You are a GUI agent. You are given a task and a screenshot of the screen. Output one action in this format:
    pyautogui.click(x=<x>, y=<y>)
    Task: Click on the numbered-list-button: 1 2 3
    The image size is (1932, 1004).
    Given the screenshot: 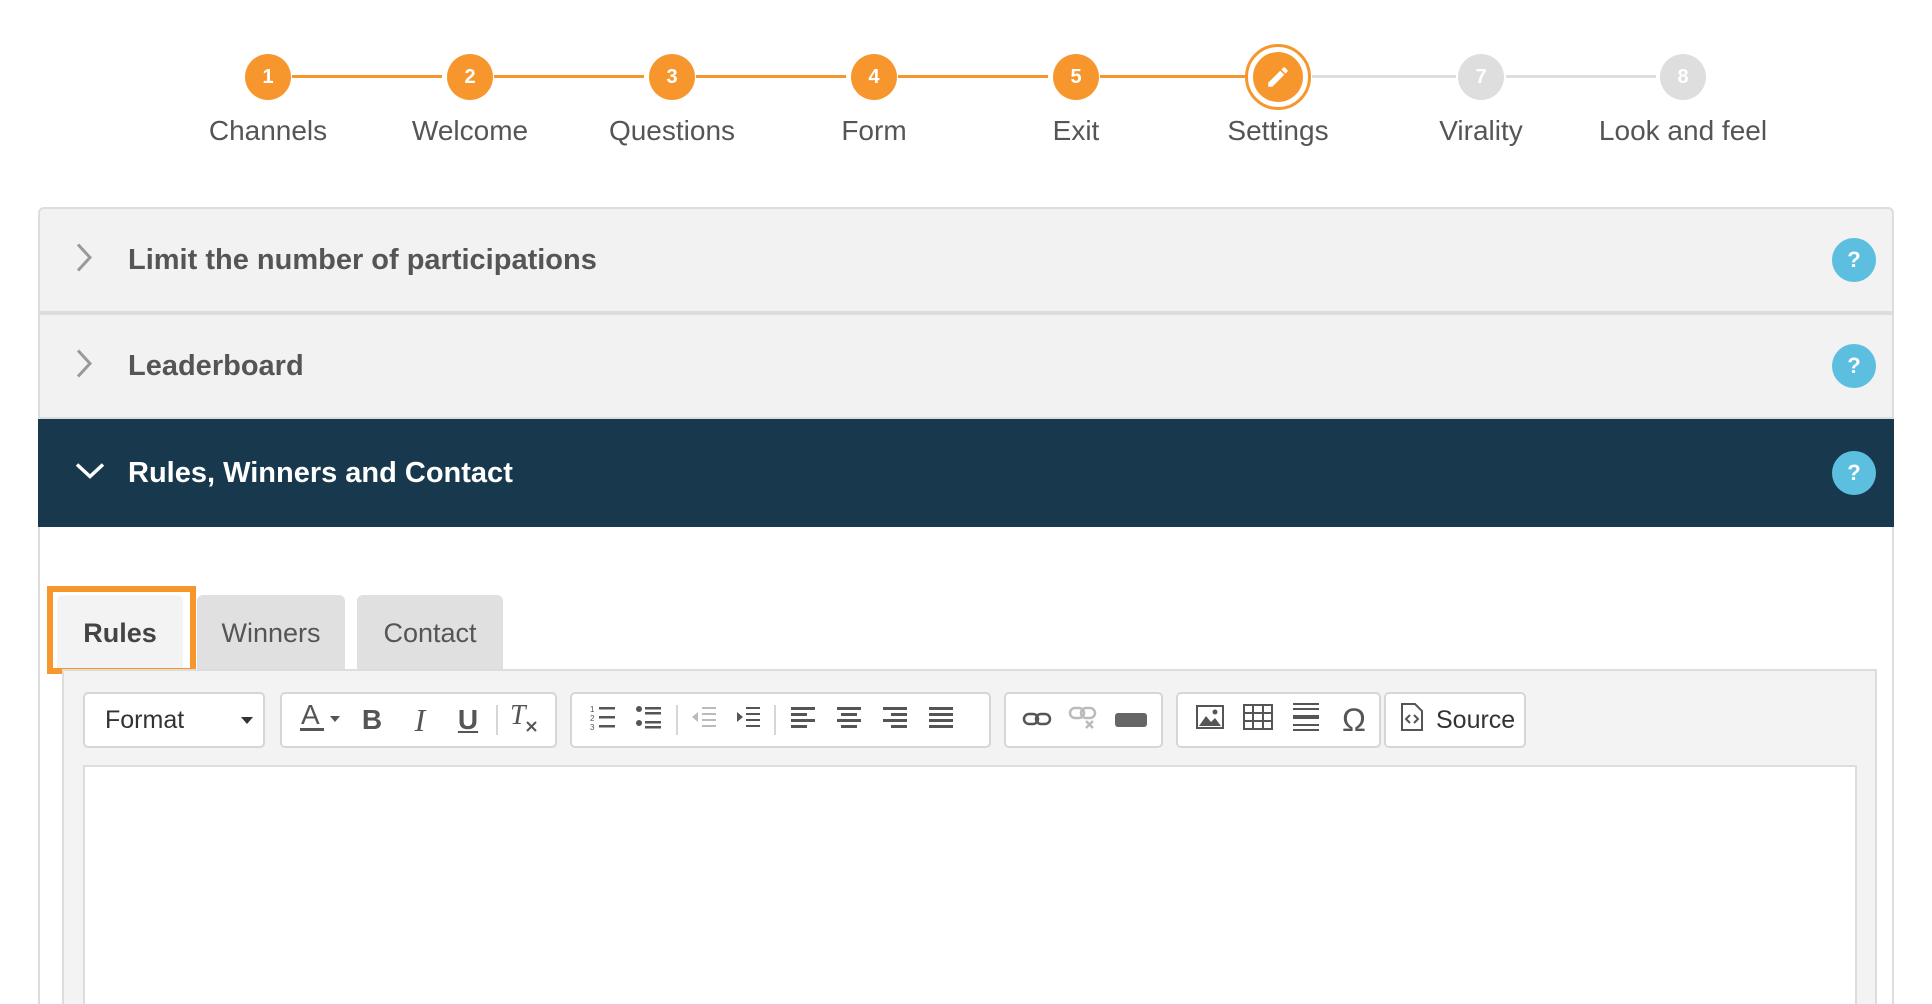 What is the action you would take?
    pyautogui.click(x=603, y=720)
    